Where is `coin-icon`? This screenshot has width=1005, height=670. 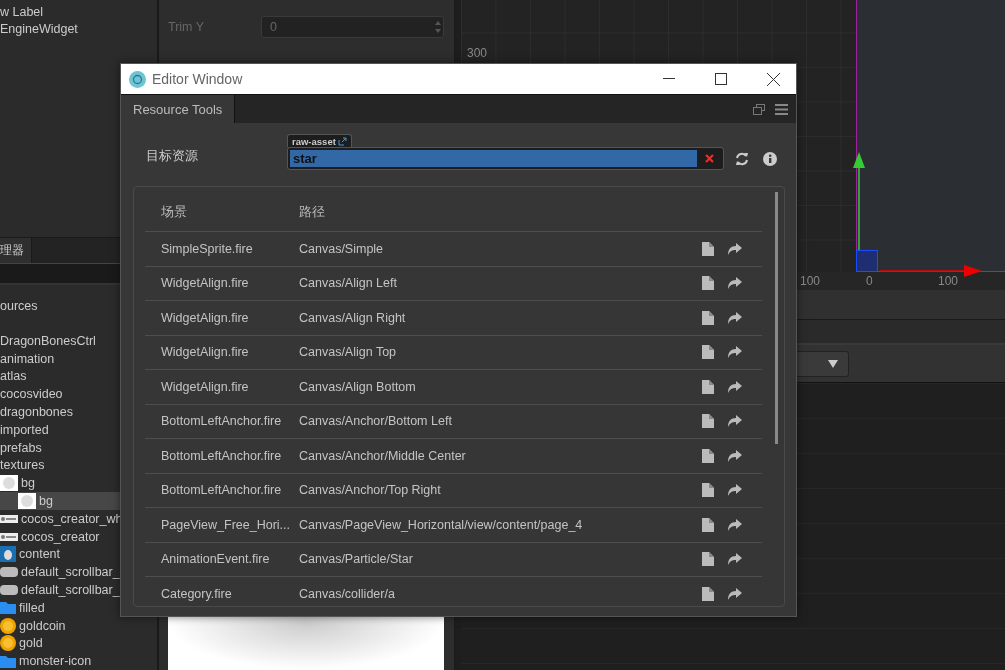 coin-icon is located at coordinates (8, 625).